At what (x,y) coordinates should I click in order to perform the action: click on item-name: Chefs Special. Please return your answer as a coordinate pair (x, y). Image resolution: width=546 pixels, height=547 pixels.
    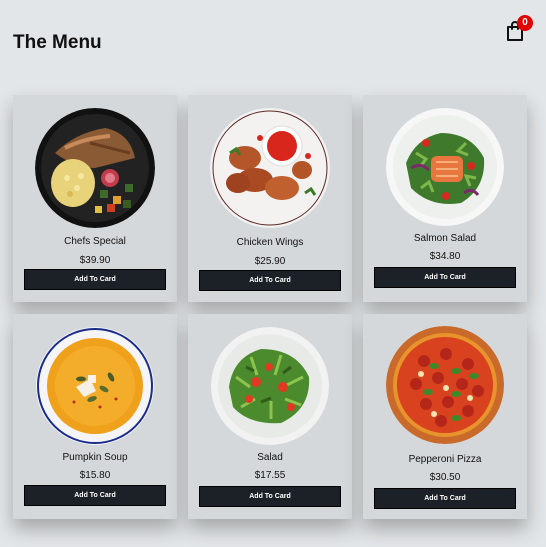
    Looking at the image, I should click on (95, 241).